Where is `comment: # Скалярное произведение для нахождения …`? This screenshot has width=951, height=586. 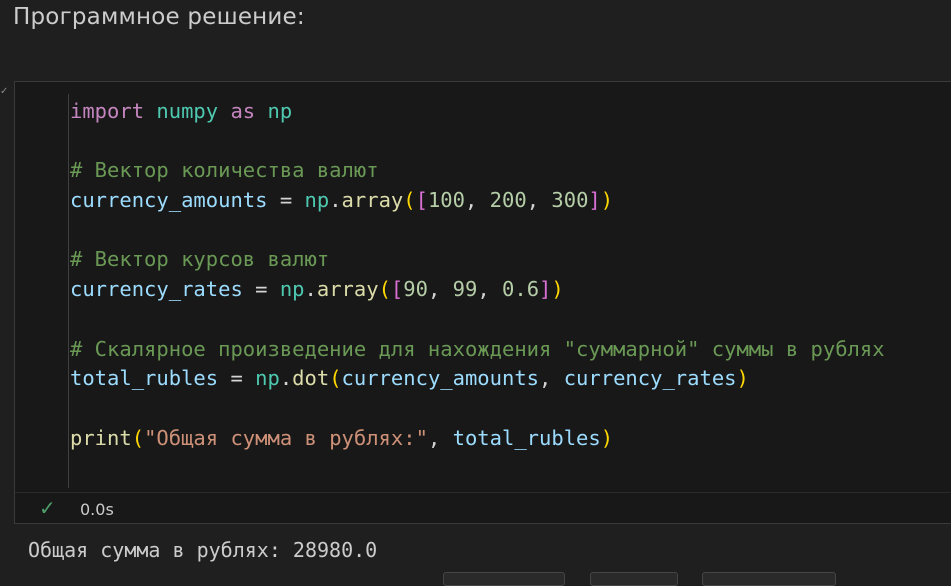 comment: # Скалярное произведение для нахождения … is located at coordinates (477, 348).